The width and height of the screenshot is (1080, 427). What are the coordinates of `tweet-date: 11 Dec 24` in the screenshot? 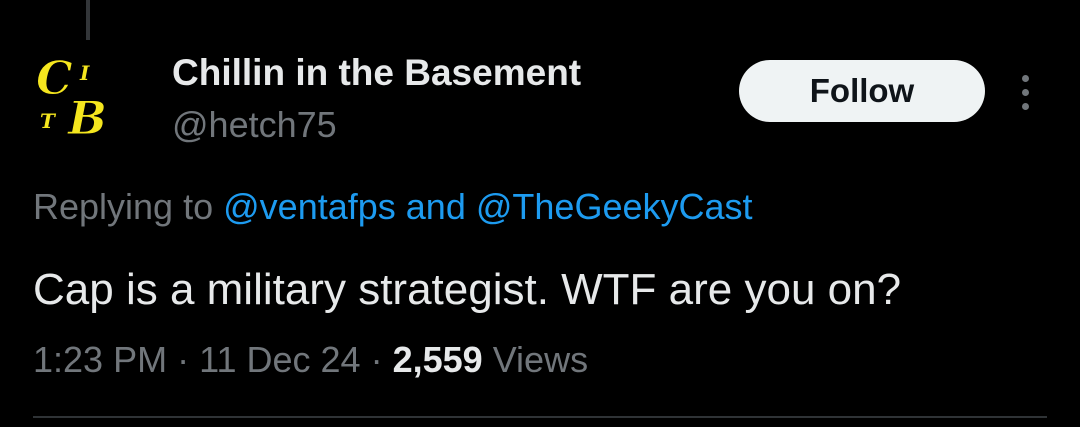 It's located at (279, 359).